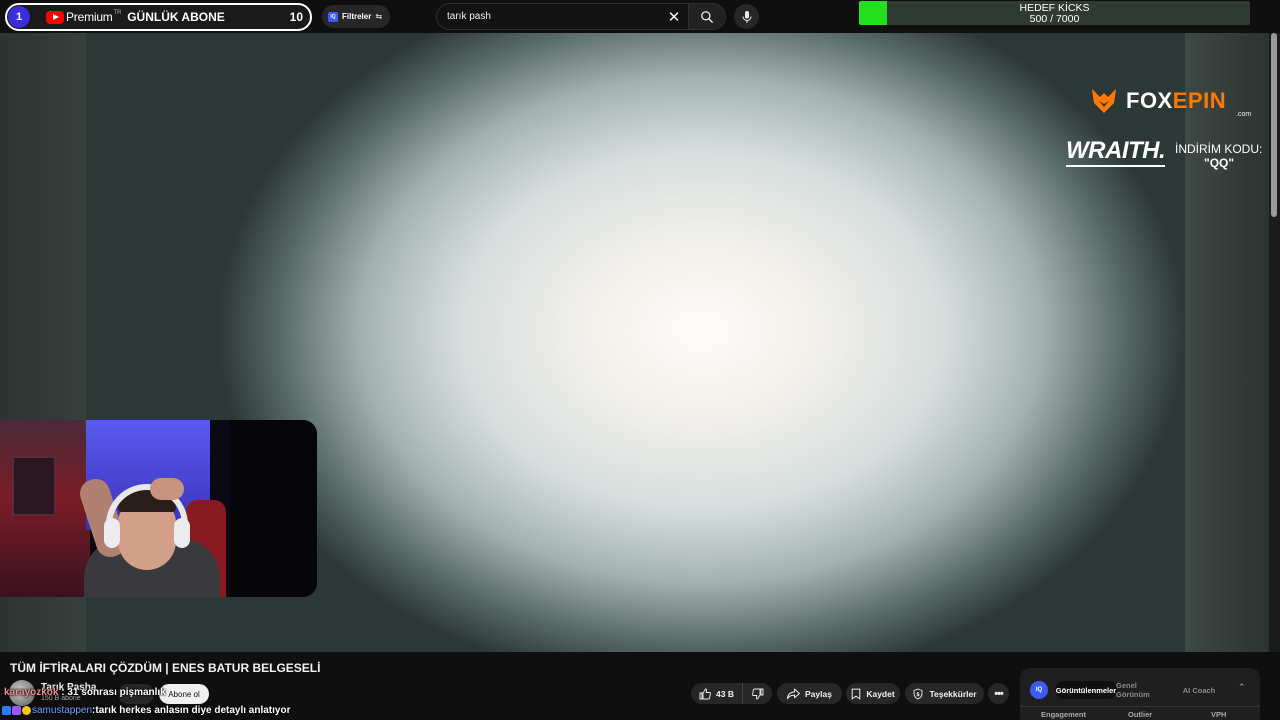 This screenshot has width=1280, height=720. I want to click on chat-message: karayozkok : 31 sonrası pişmanlık, so click(85, 692).